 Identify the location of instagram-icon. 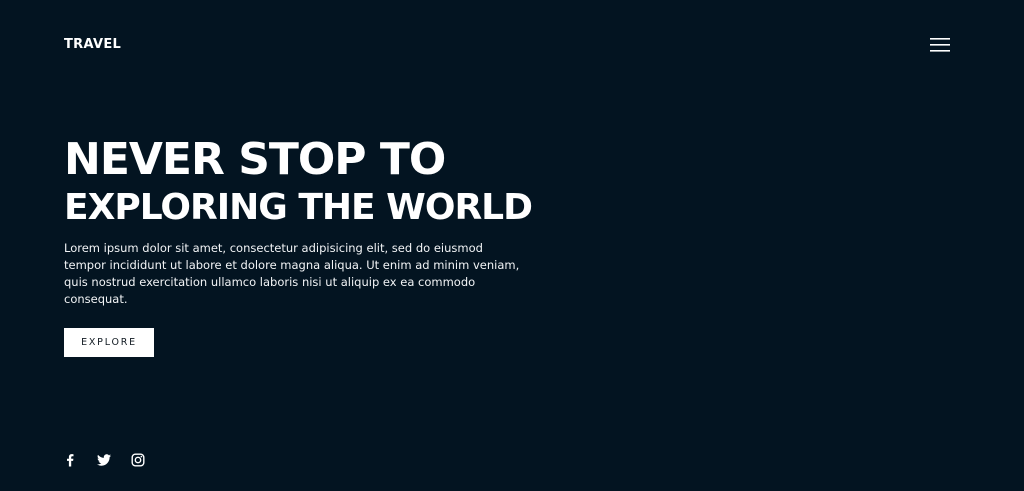
(138, 460).